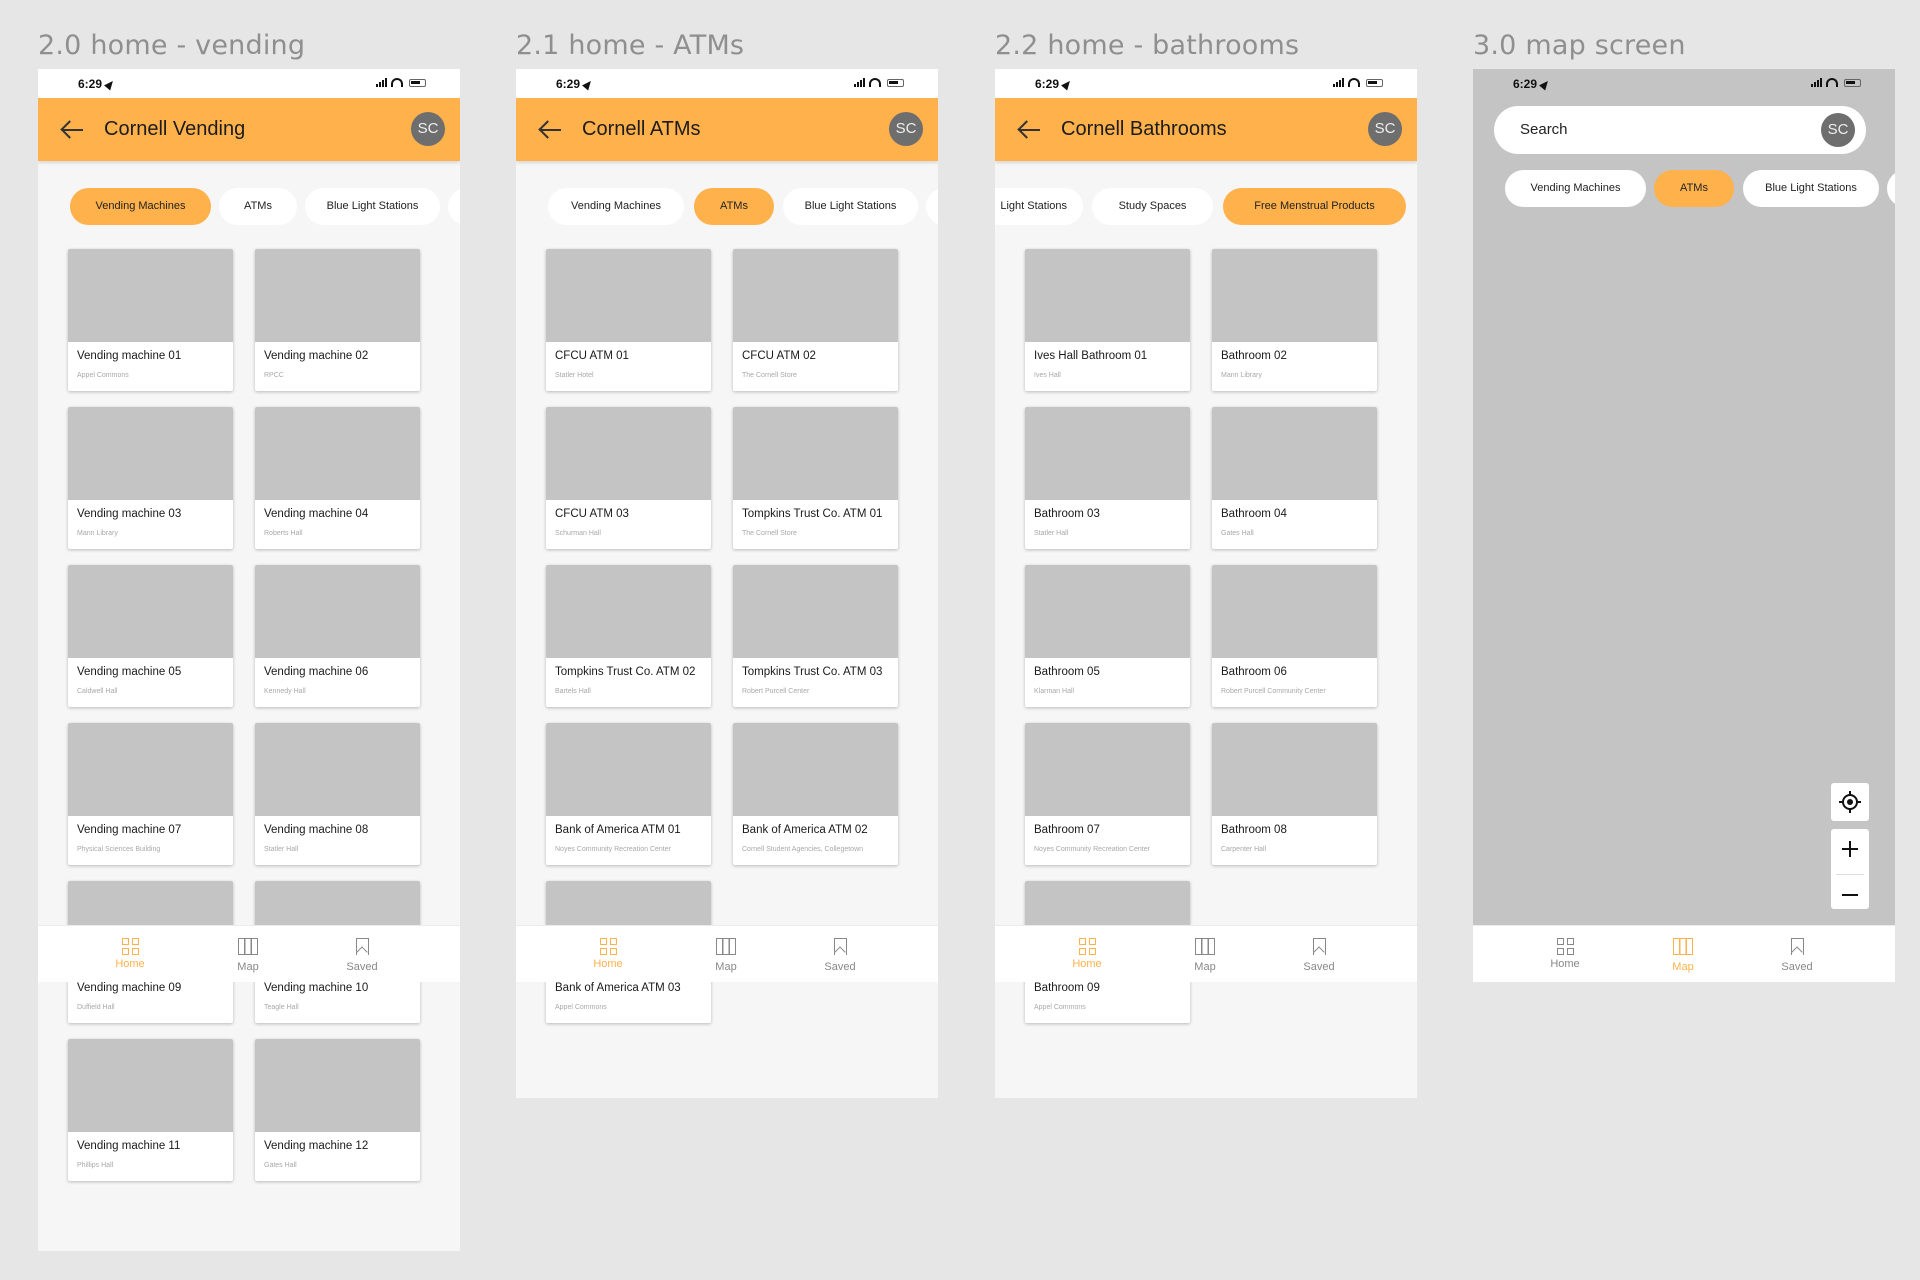 The width and height of the screenshot is (1920, 1280). I want to click on place-card: Bathroom 08 Carpenter Hall, so click(1294, 794).